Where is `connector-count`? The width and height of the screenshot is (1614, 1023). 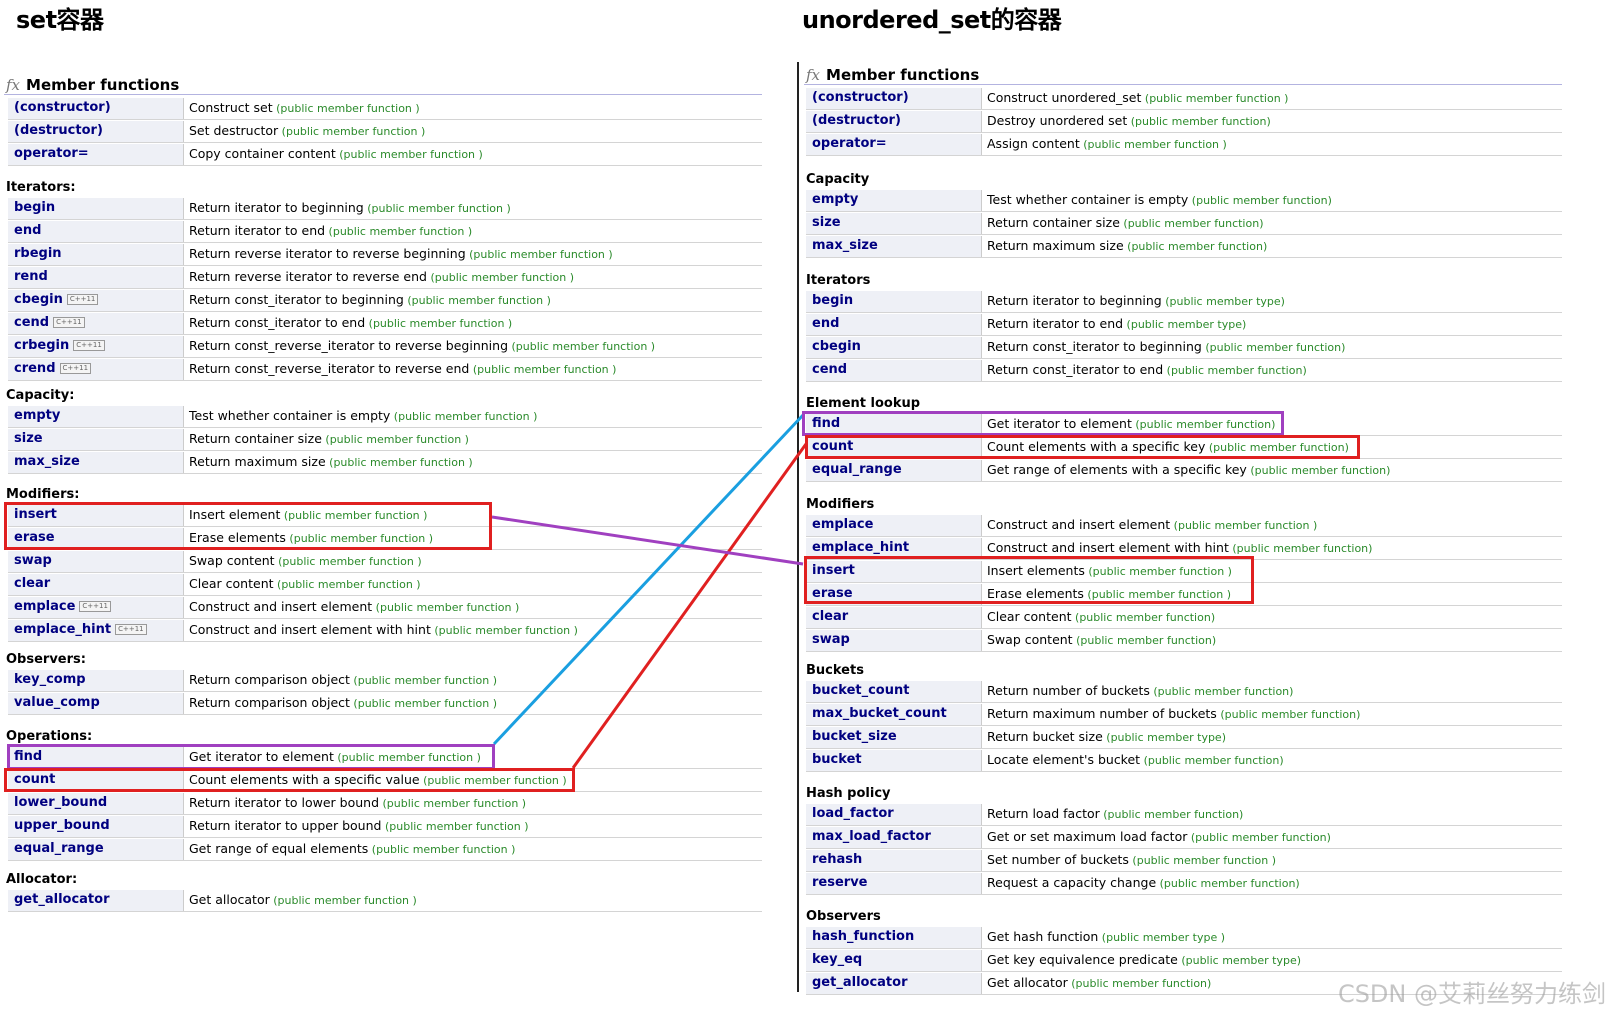
connector-count is located at coordinates (689, 606).